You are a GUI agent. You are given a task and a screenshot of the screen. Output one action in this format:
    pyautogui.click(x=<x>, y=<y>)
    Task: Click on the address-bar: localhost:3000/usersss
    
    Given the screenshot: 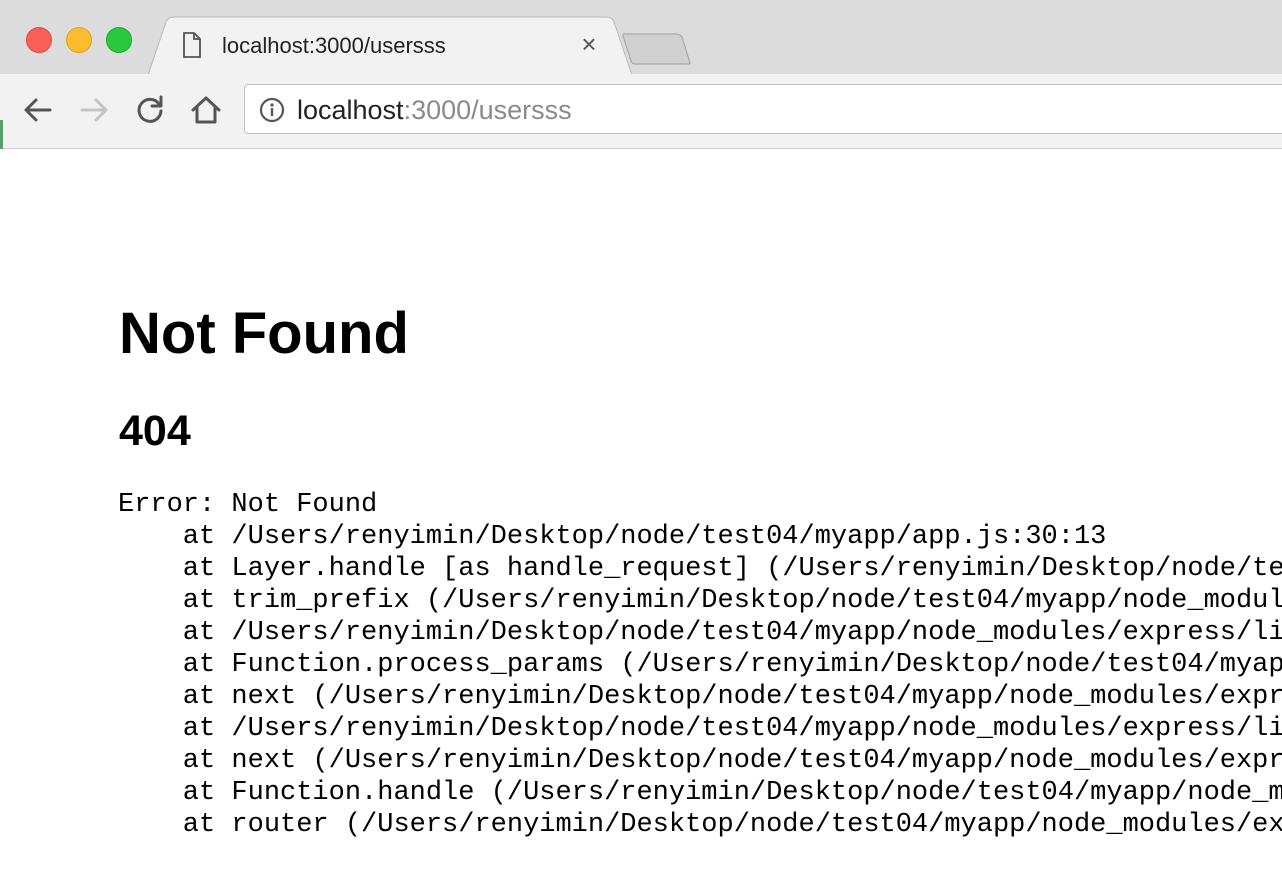 What is the action you would take?
    pyautogui.click(x=763, y=109)
    